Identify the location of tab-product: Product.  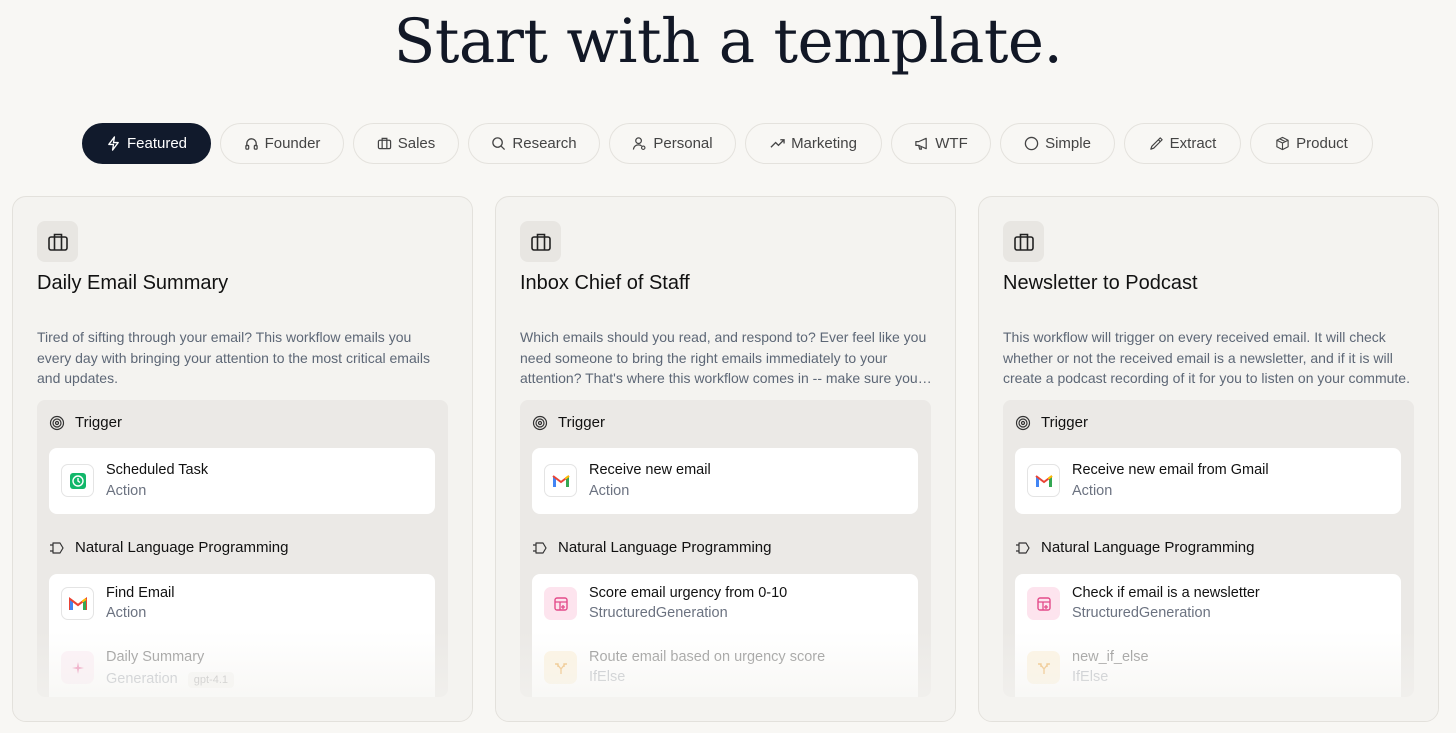
(1311, 143).